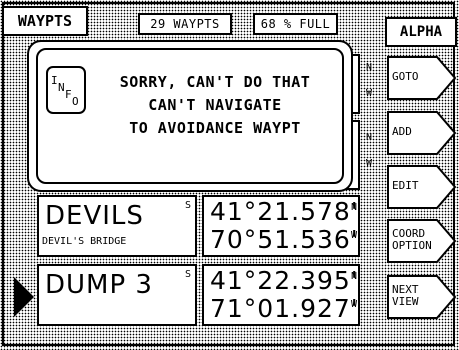 The image size is (459, 350). I want to click on next-view-button: NEXT VIEW, so click(422, 297).